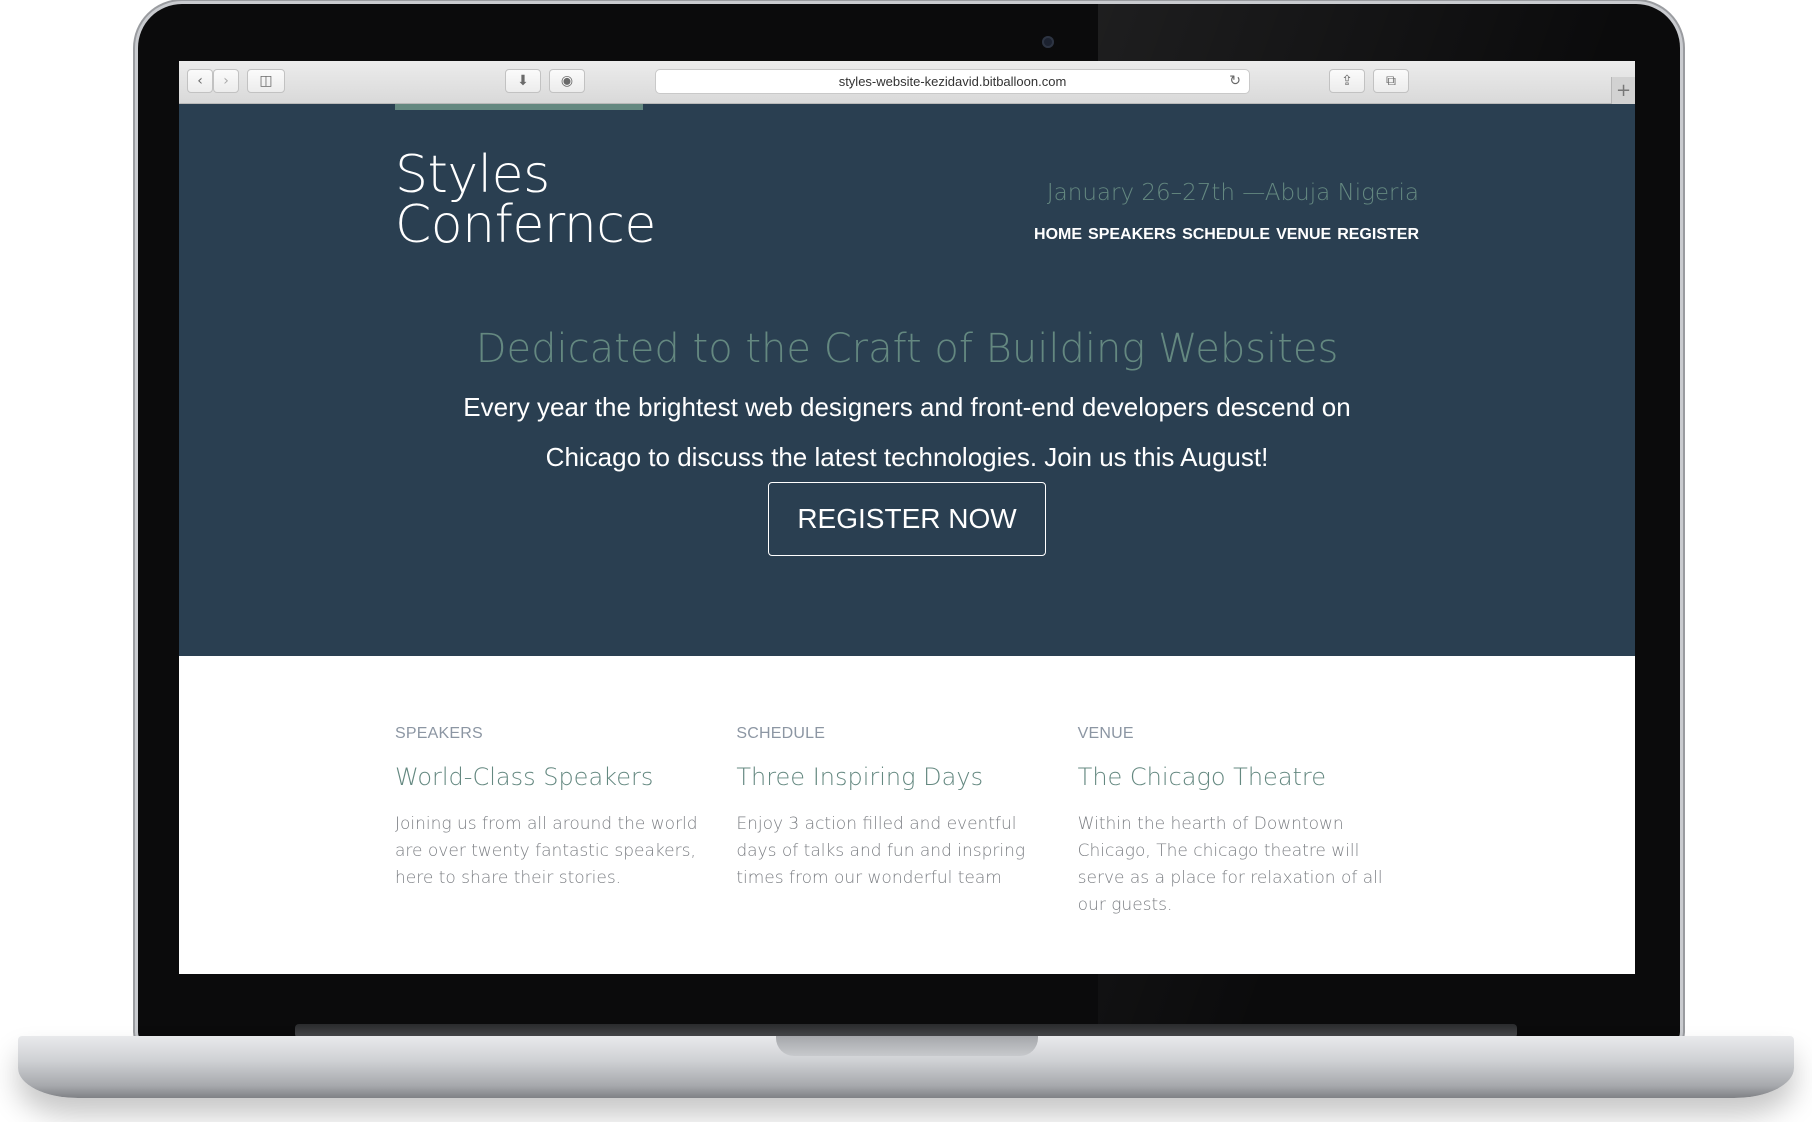  I want to click on site-logo: Styles Confernce, so click(545, 200).